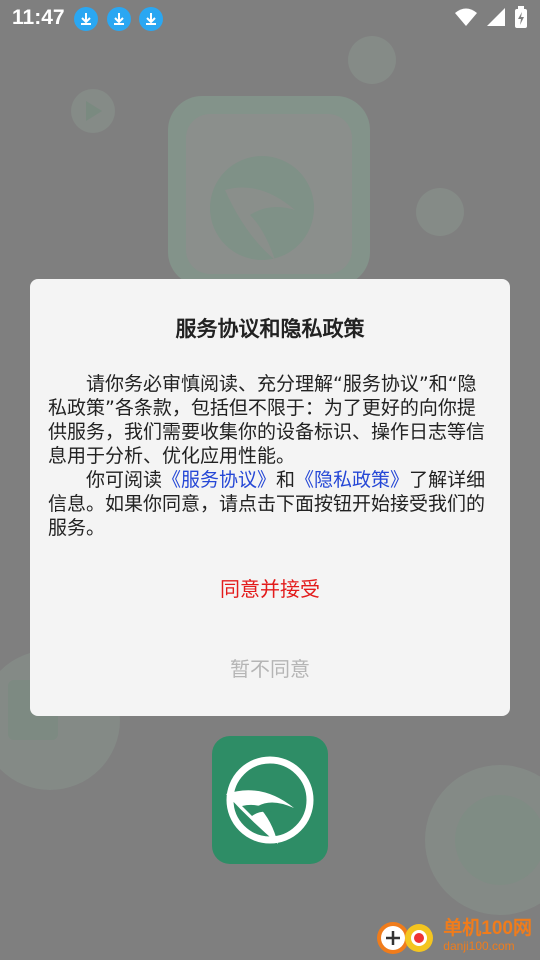  Describe the element at coordinates (270, 587) in the screenshot. I see `accept-button: 同意并接受` at that location.